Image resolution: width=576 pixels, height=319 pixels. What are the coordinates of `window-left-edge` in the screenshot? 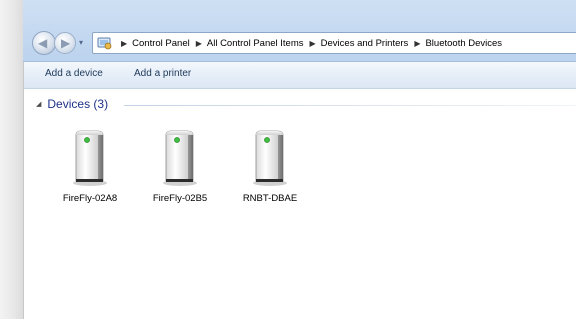 It's located at (12, 159).